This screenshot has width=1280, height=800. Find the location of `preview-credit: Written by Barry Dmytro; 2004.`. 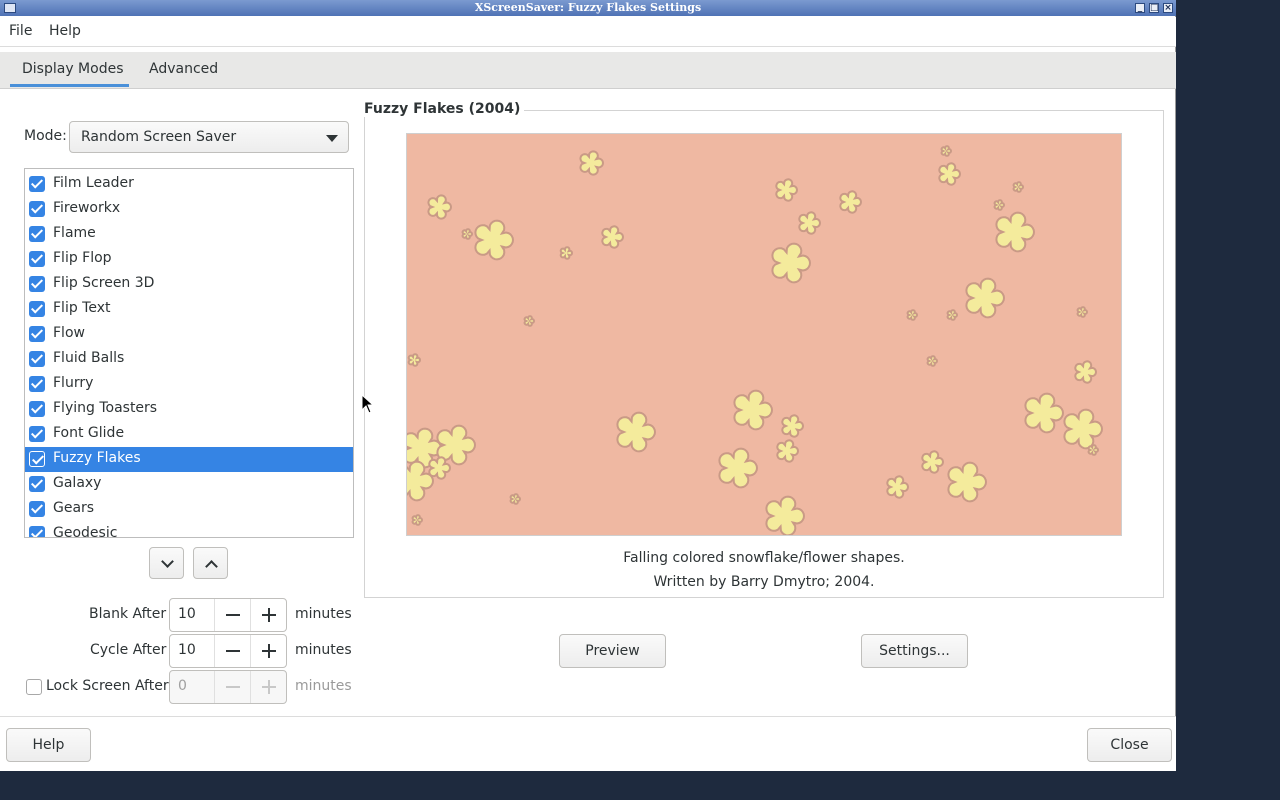

preview-credit: Written by Barry Dmytro; 2004. is located at coordinates (764, 582).